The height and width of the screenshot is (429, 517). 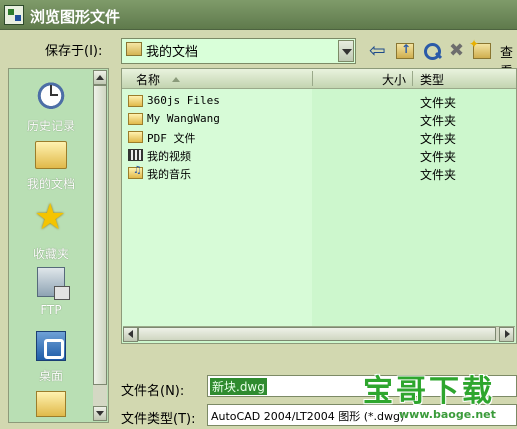 What do you see at coordinates (183, 118) in the screenshot?
I see `item-name: My WangWang` at bounding box center [183, 118].